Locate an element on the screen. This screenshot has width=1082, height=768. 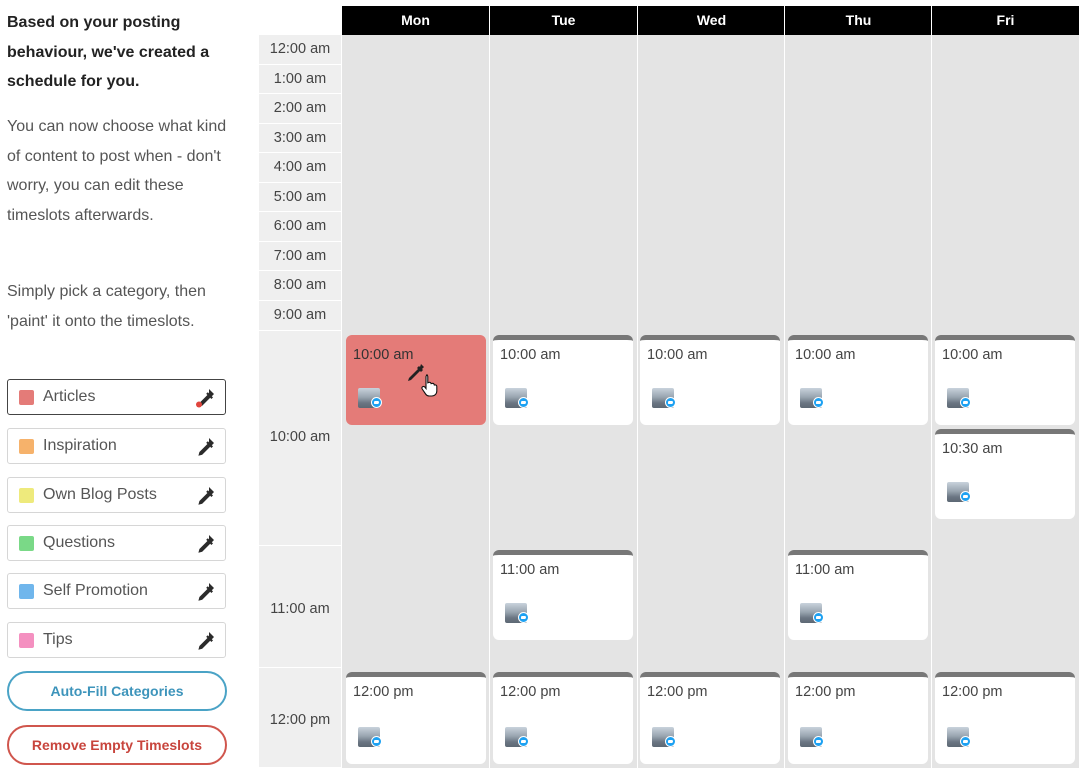
time-label: 12:00 pm is located at coordinates (300, 719).